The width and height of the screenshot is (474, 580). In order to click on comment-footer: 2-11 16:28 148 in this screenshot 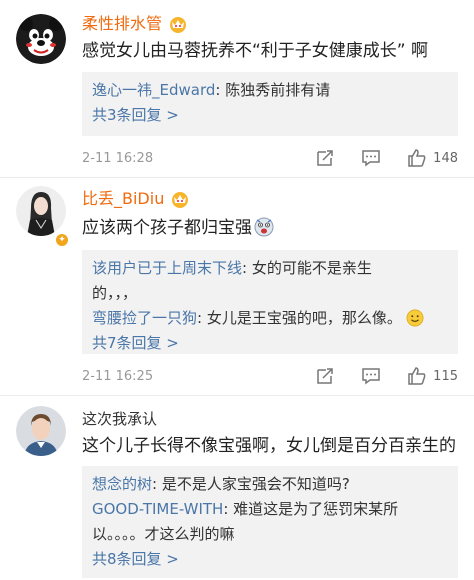, I will do `click(270, 158)`.